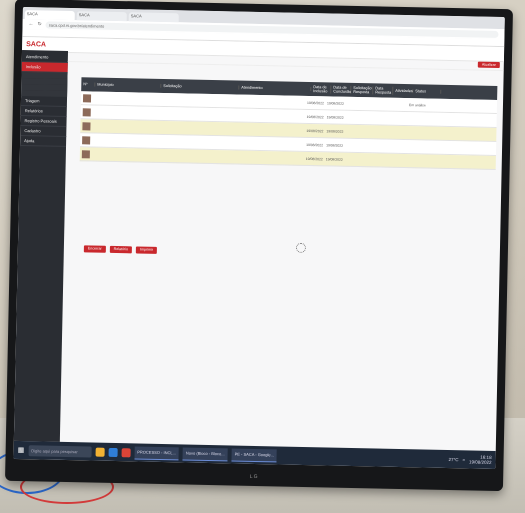 This screenshot has height=513, width=525. What do you see at coordinates (275, 88) in the screenshot?
I see `col-header: Atendimento` at bounding box center [275, 88].